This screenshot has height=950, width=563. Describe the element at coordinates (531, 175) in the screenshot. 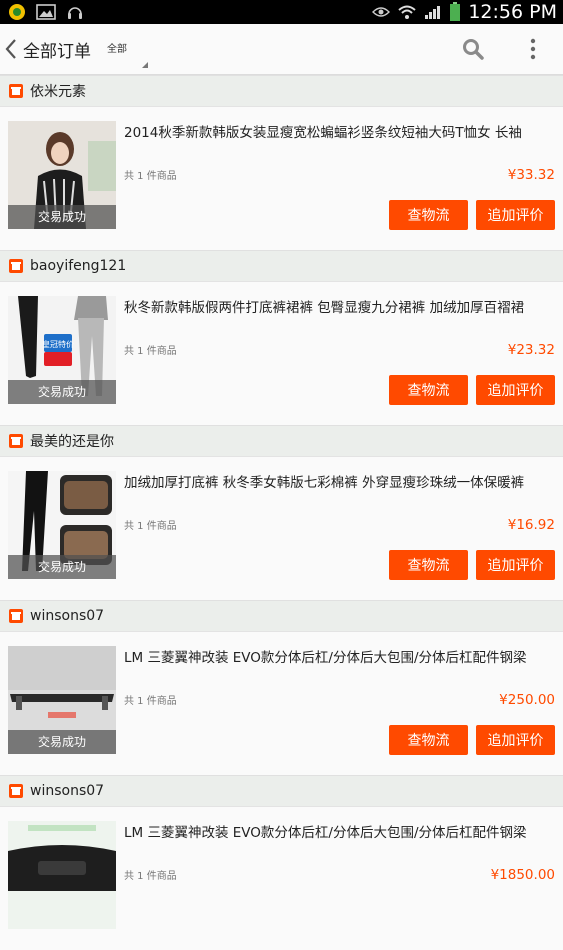

I see `order-price: ¥33.32` at that location.